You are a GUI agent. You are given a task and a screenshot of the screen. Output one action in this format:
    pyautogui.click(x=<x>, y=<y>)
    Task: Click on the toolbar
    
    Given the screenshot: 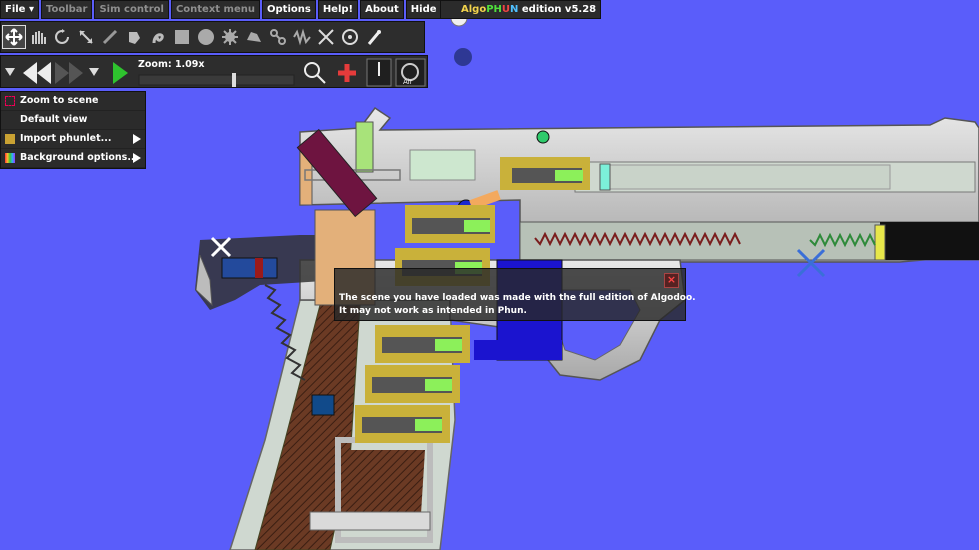 What is the action you would take?
    pyautogui.click(x=212, y=37)
    